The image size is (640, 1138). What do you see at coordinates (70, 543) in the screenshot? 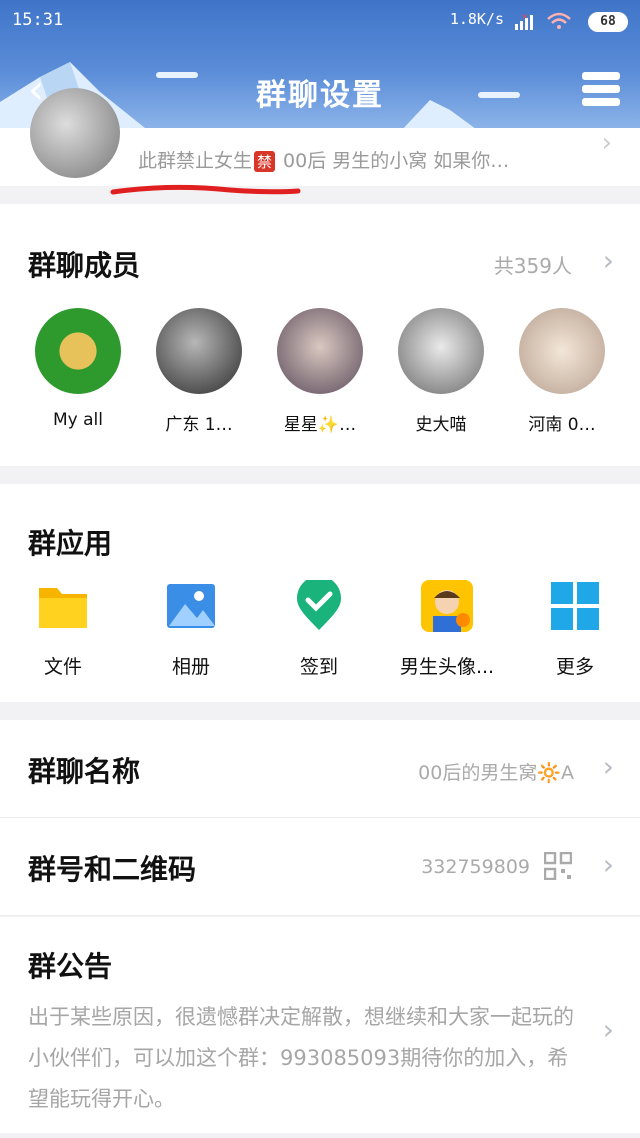
I see `apps-title: 群应用` at bounding box center [70, 543].